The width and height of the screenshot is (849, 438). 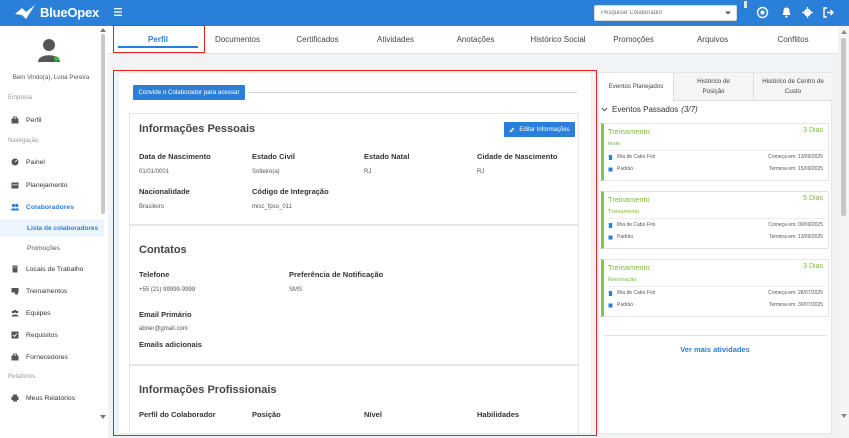 I want to click on sidebar-item-label: Perfil, so click(x=34, y=120).